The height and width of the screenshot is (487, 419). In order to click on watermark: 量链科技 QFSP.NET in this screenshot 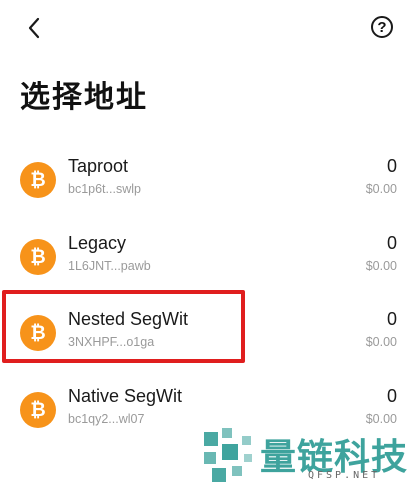, I will do `click(308, 455)`.